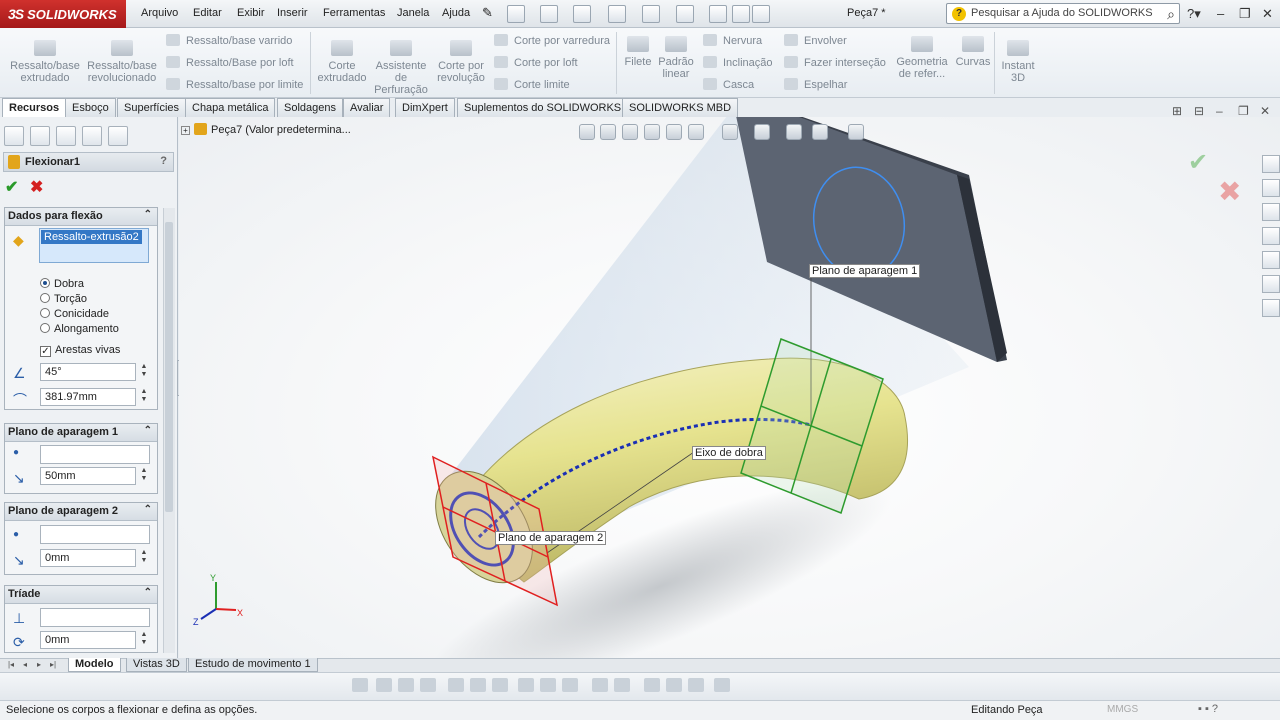 This screenshot has height=720, width=1280. What do you see at coordinates (94, 245) in the screenshot?
I see `body-selection-box: Ressalto-extrusão2` at bounding box center [94, 245].